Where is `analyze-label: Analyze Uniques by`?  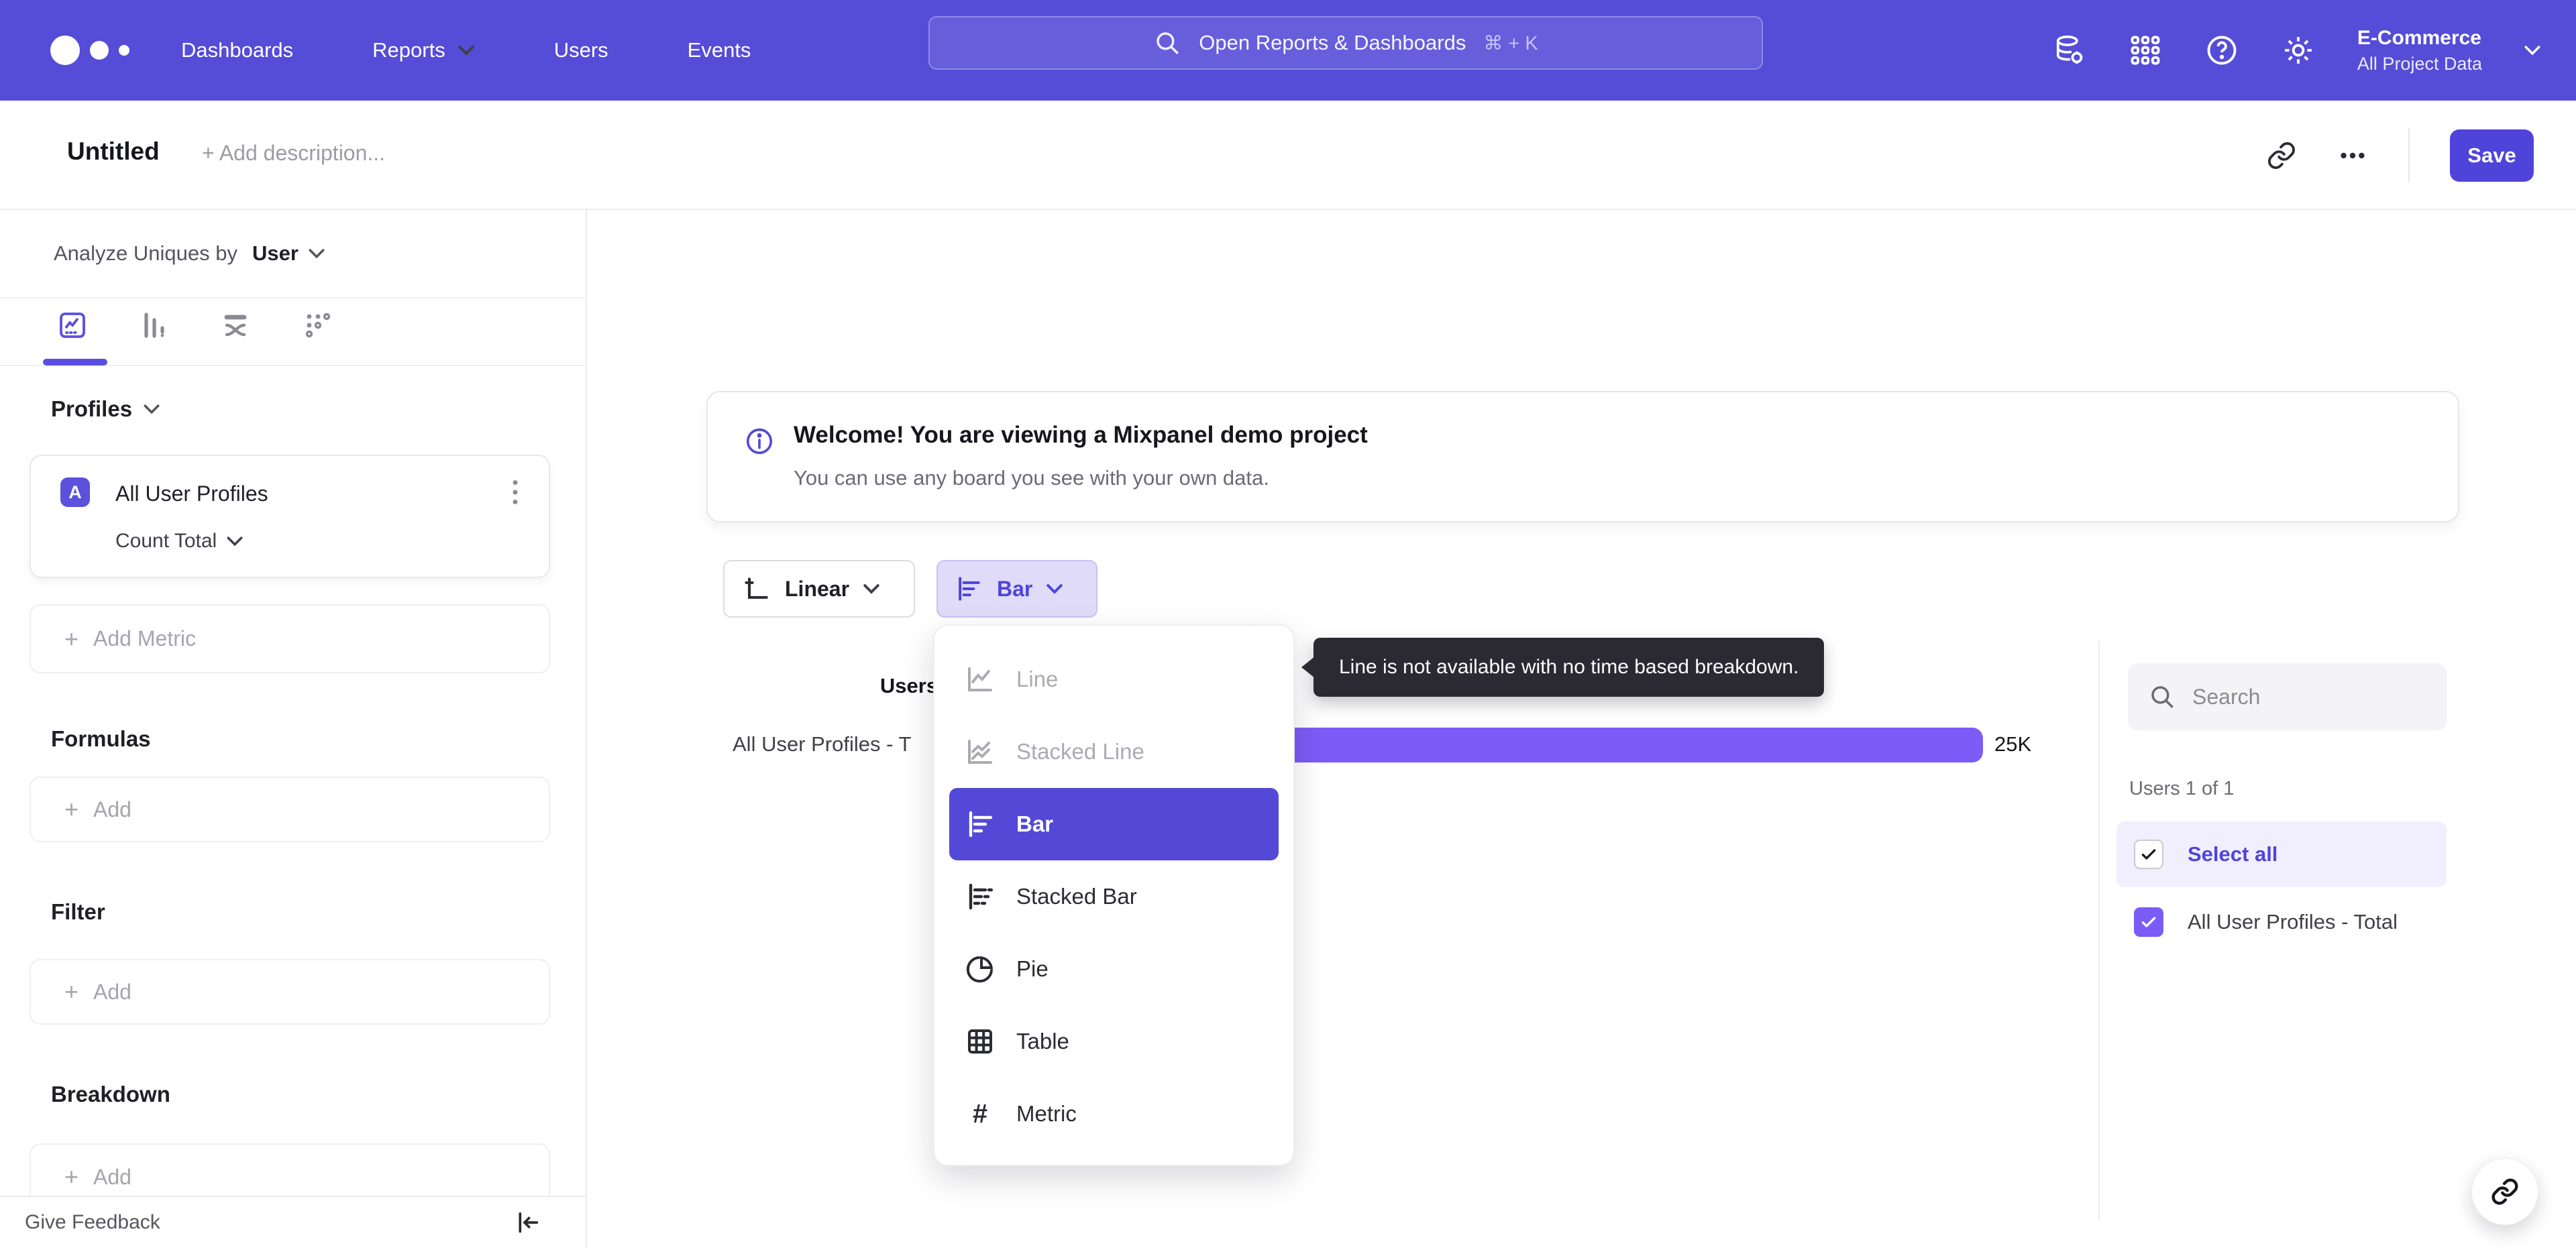 analyze-label: Analyze Uniques by is located at coordinates (145, 253).